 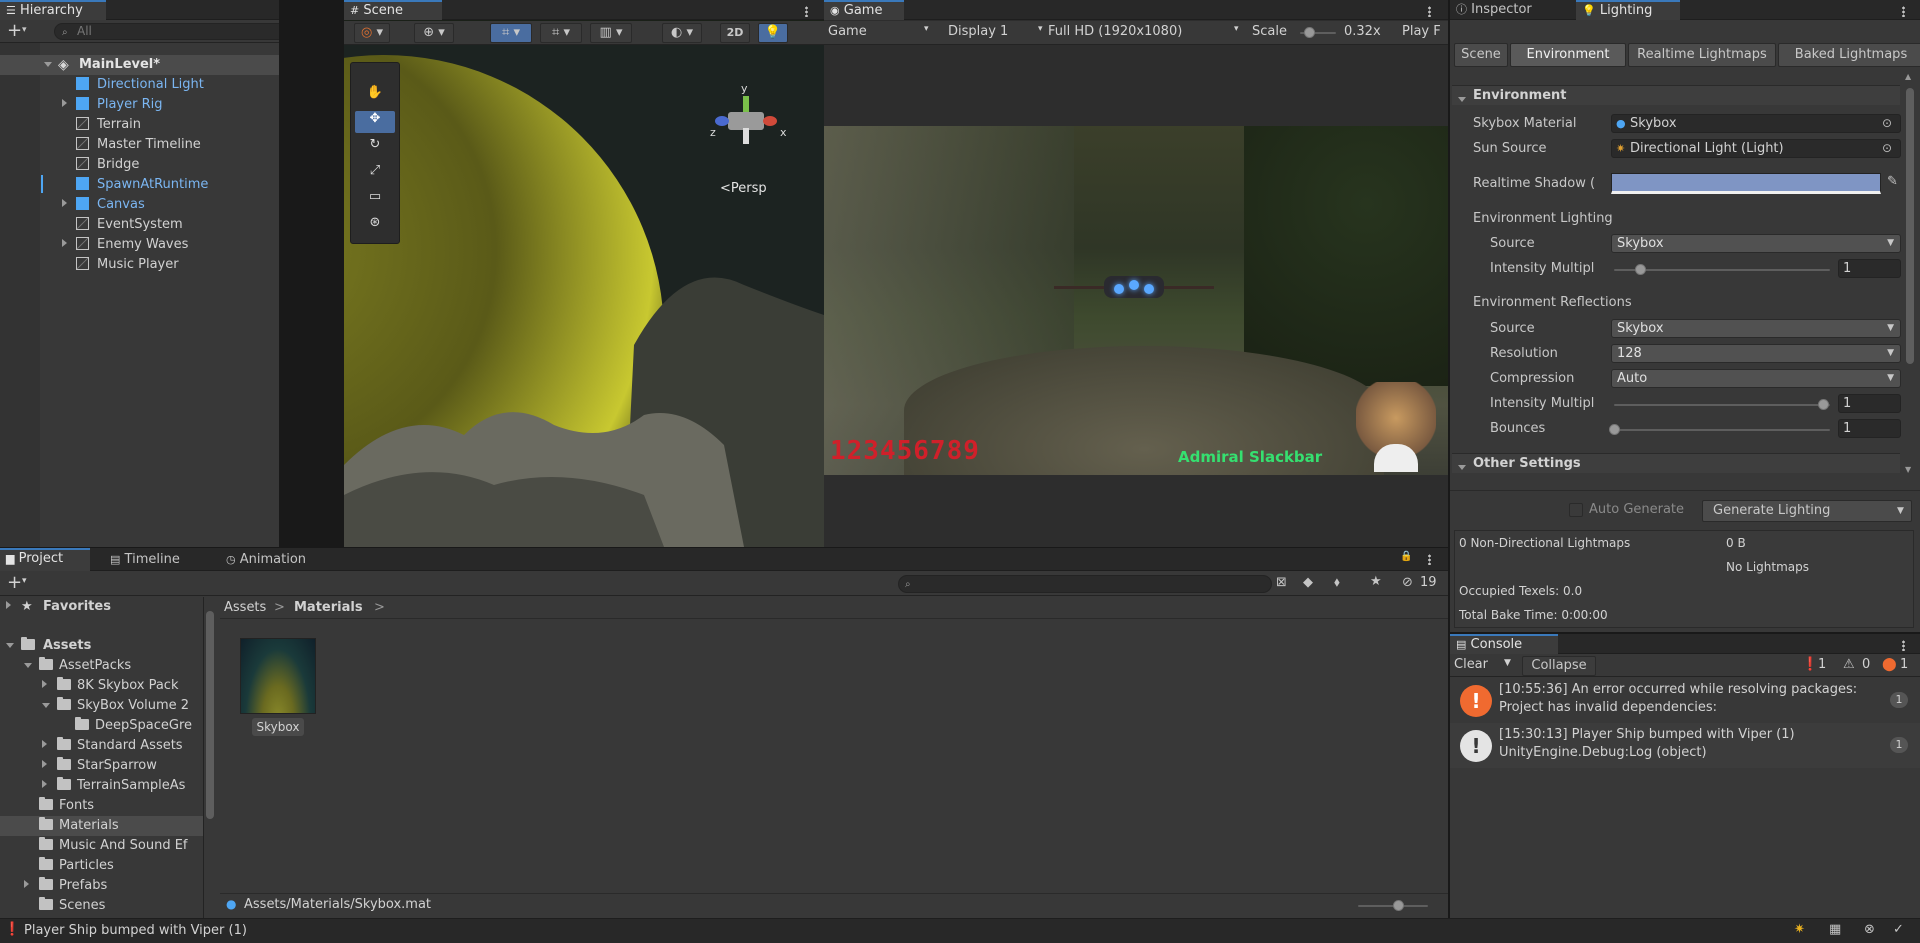 I want to click on reflections-compression-dropdown: Auto ▼, so click(x=1756, y=378).